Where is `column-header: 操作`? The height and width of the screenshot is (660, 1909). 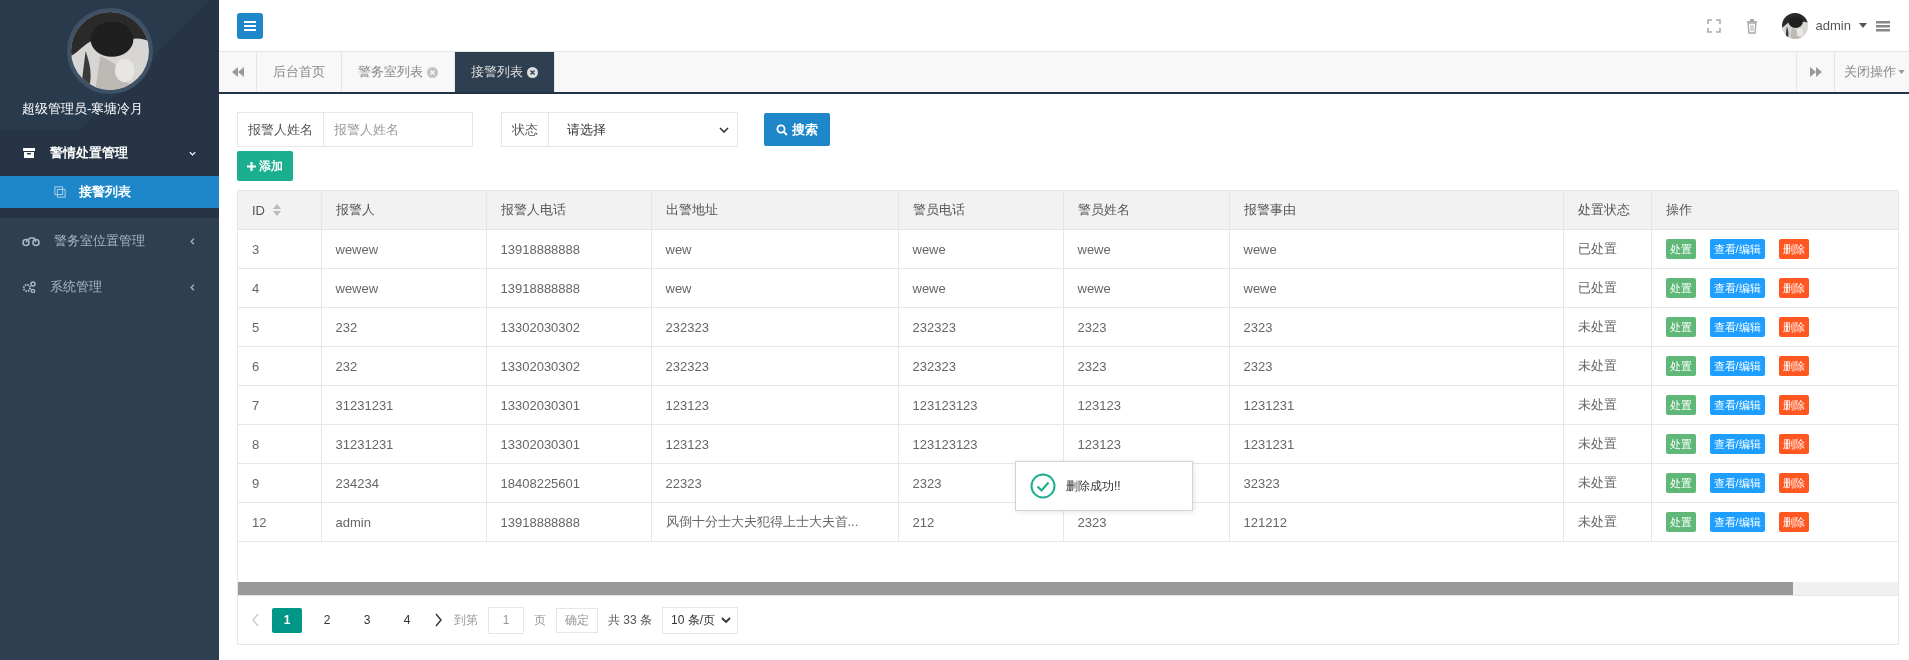
column-header: 操作 is located at coordinates (1774, 210).